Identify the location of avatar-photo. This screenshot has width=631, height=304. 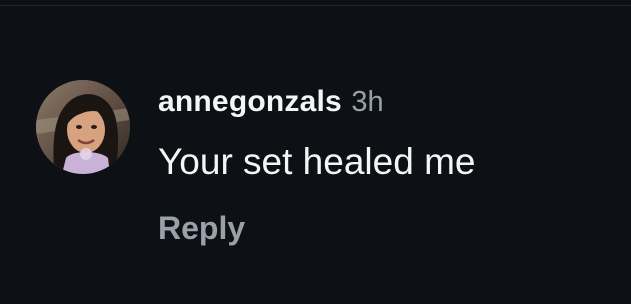
(83, 127).